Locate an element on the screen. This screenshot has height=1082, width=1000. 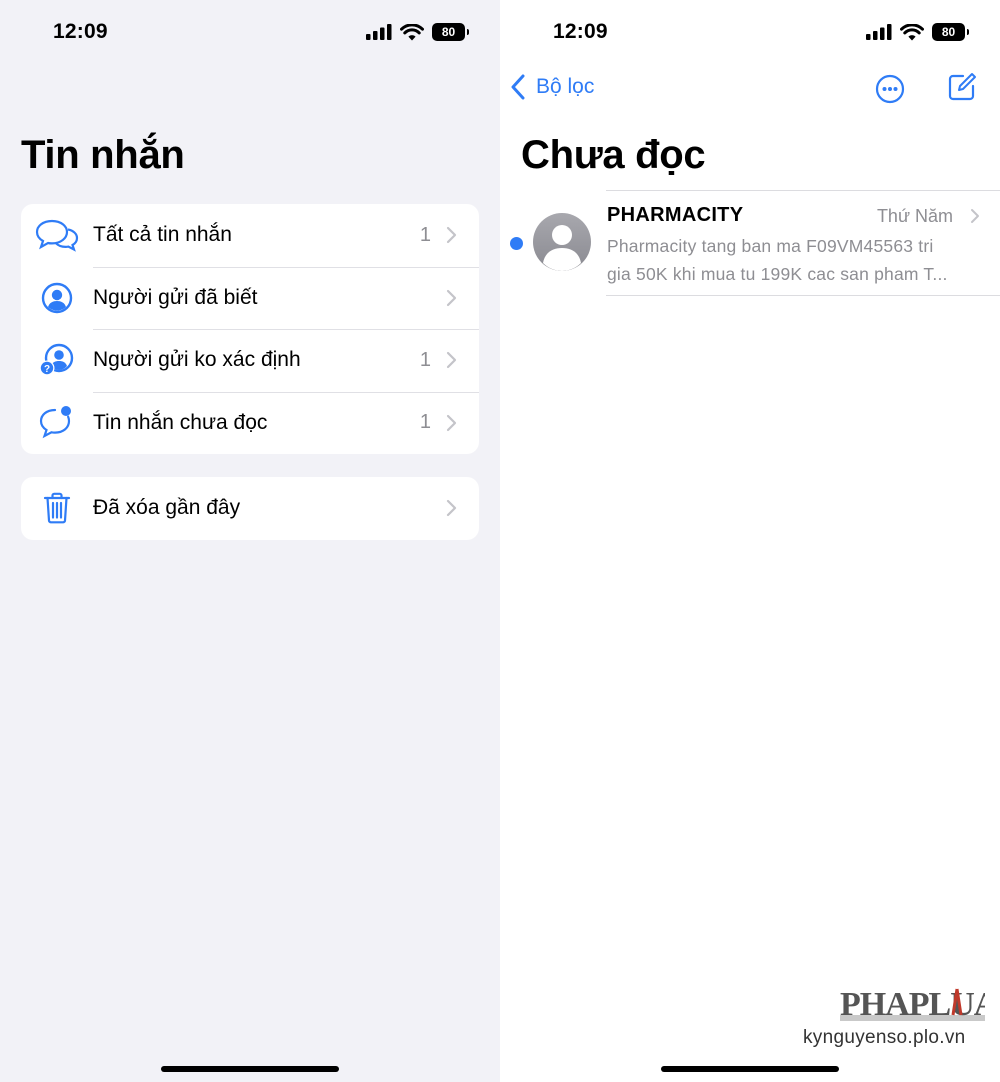
trash-icon is located at coordinates (57, 508).